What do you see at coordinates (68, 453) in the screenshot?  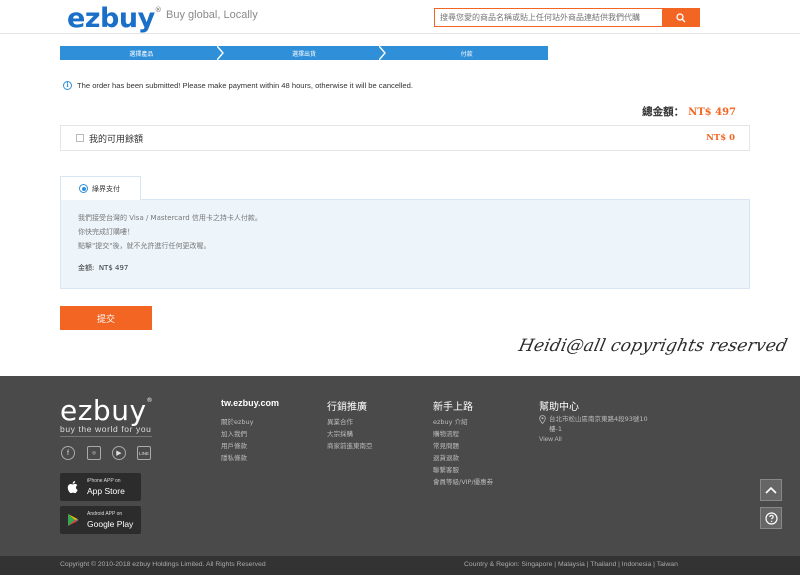 I see `facebook-icon: f` at bounding box center [68, 453].